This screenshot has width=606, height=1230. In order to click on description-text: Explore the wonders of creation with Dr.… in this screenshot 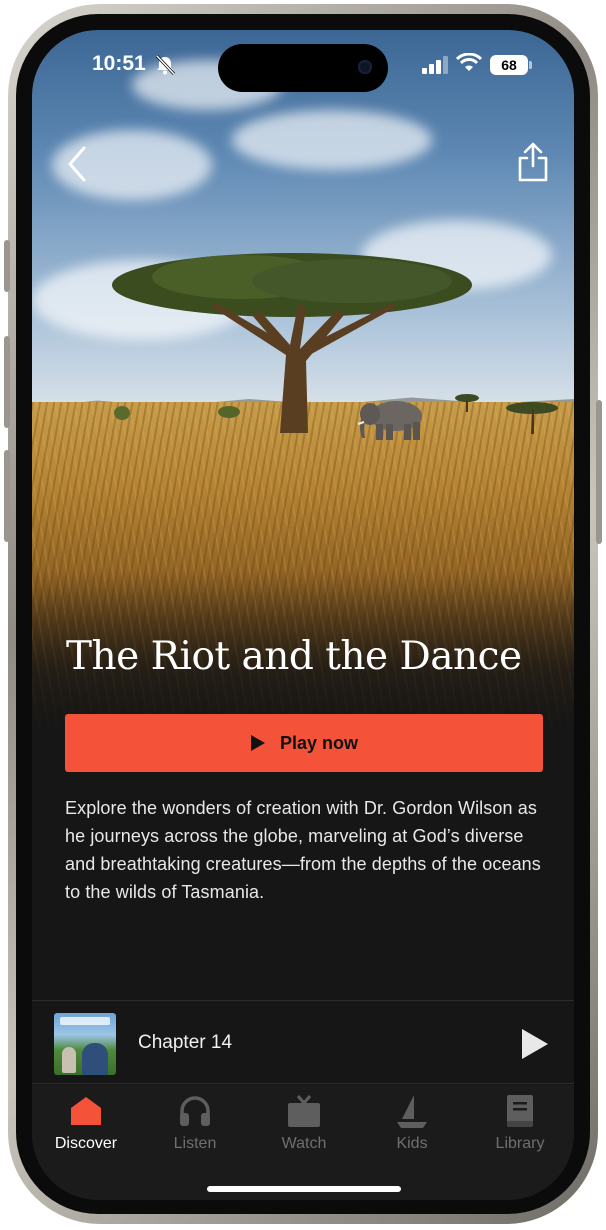, I will do `click(303, 850)`.